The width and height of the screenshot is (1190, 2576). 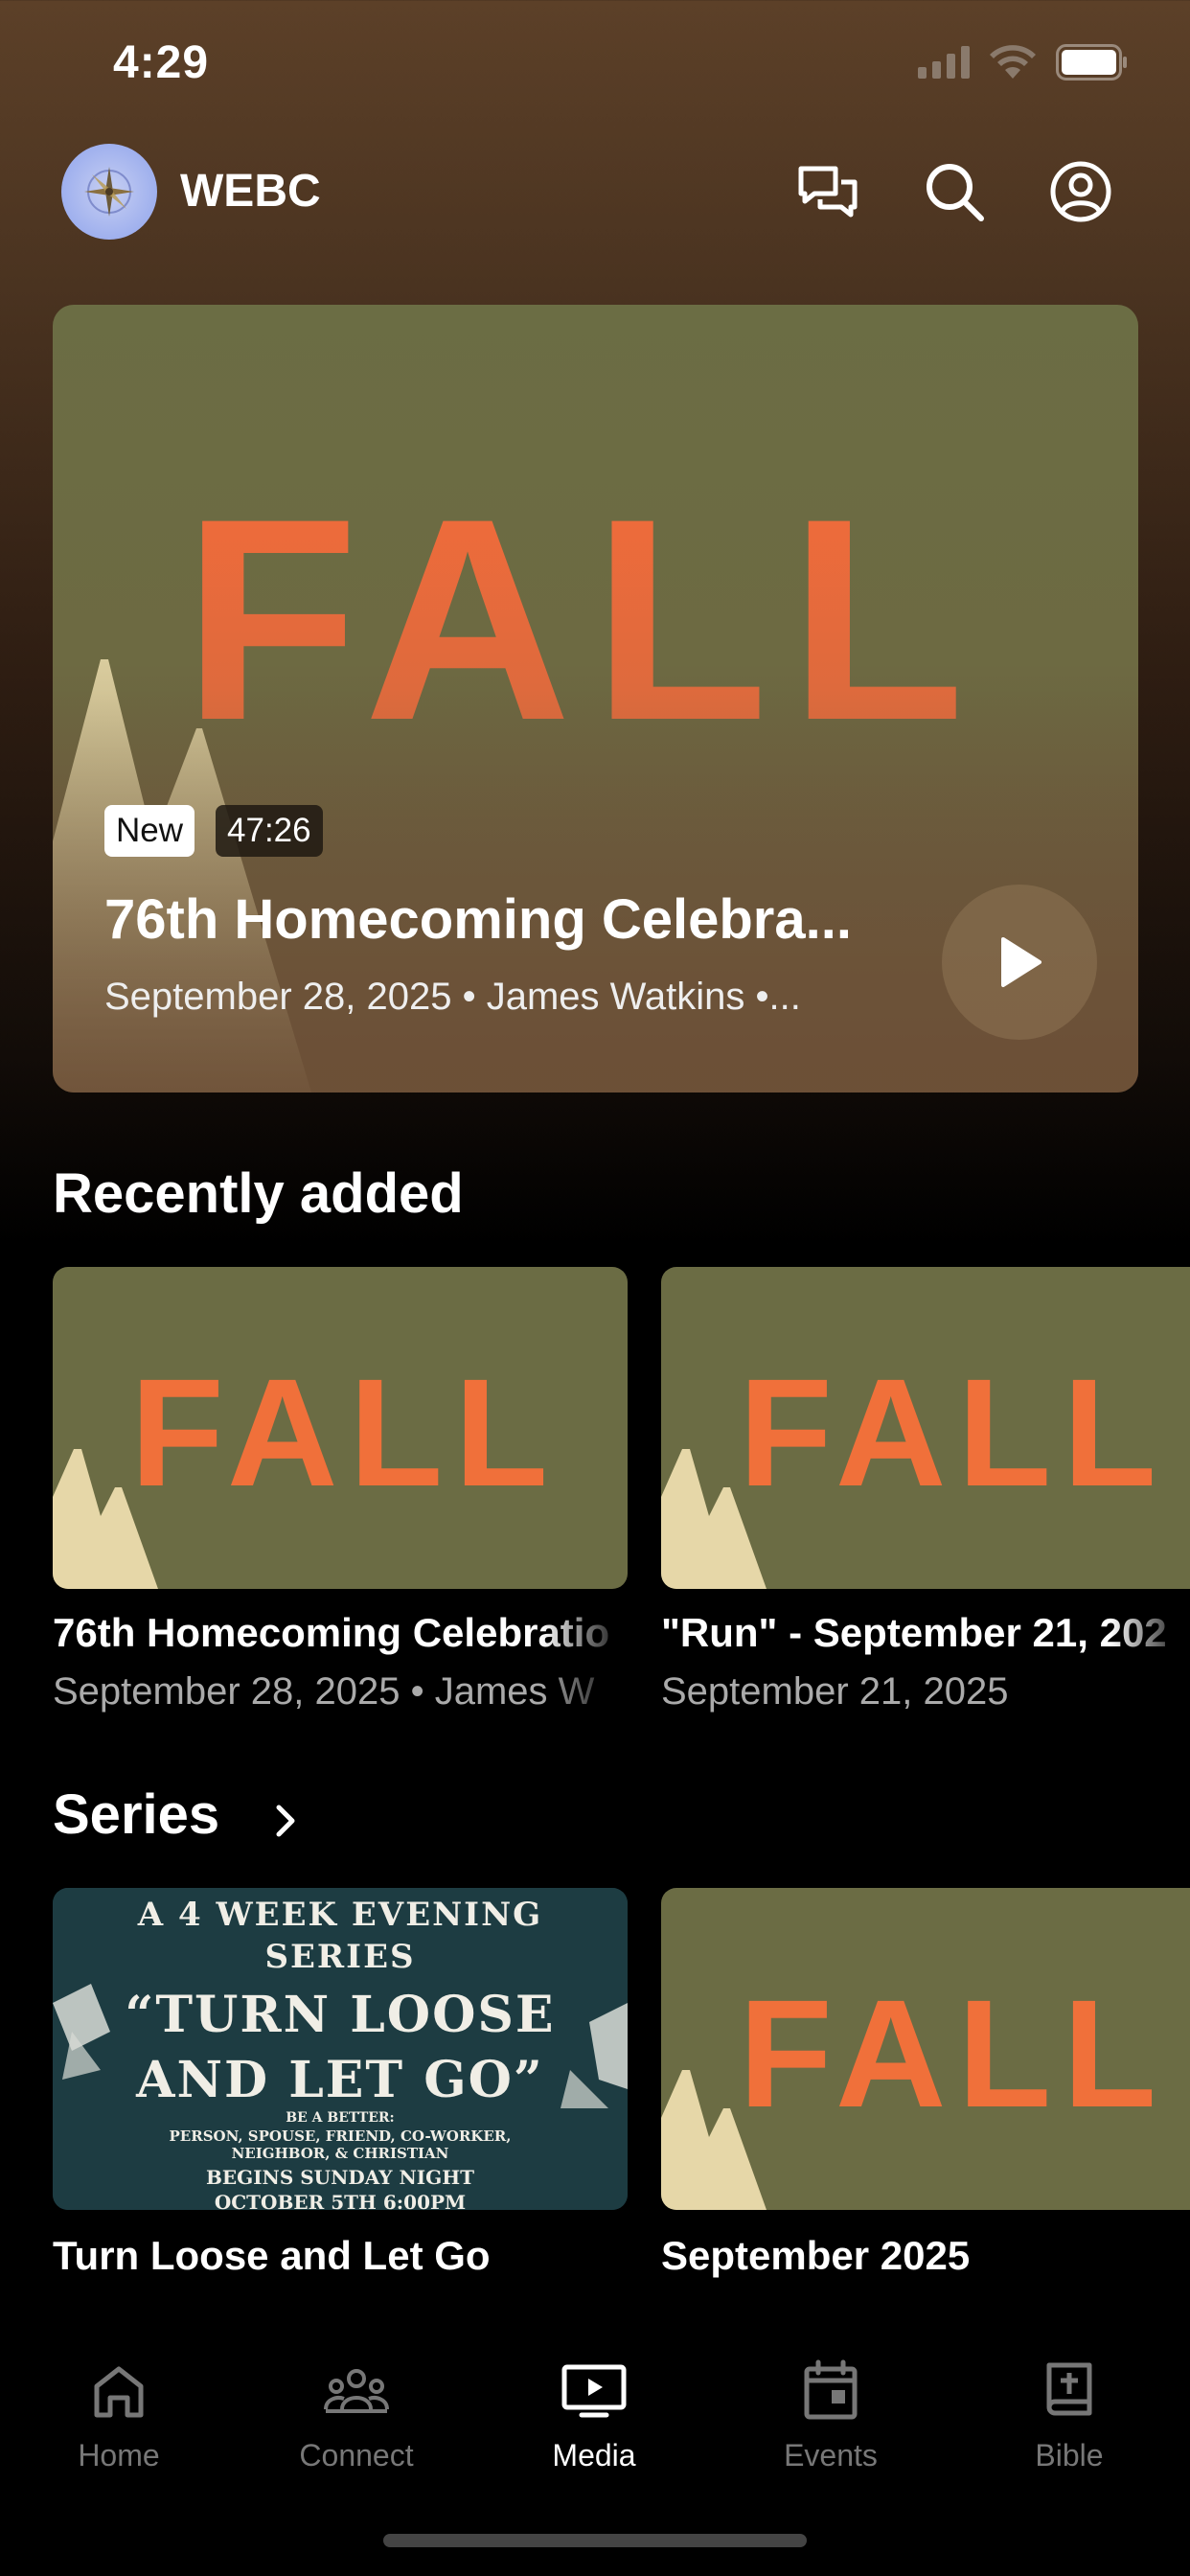 What do you see at coordinates (1070, 2455) in the screenshot?
I see `tab-label: Bible` at bounding box center [1070, 2455].